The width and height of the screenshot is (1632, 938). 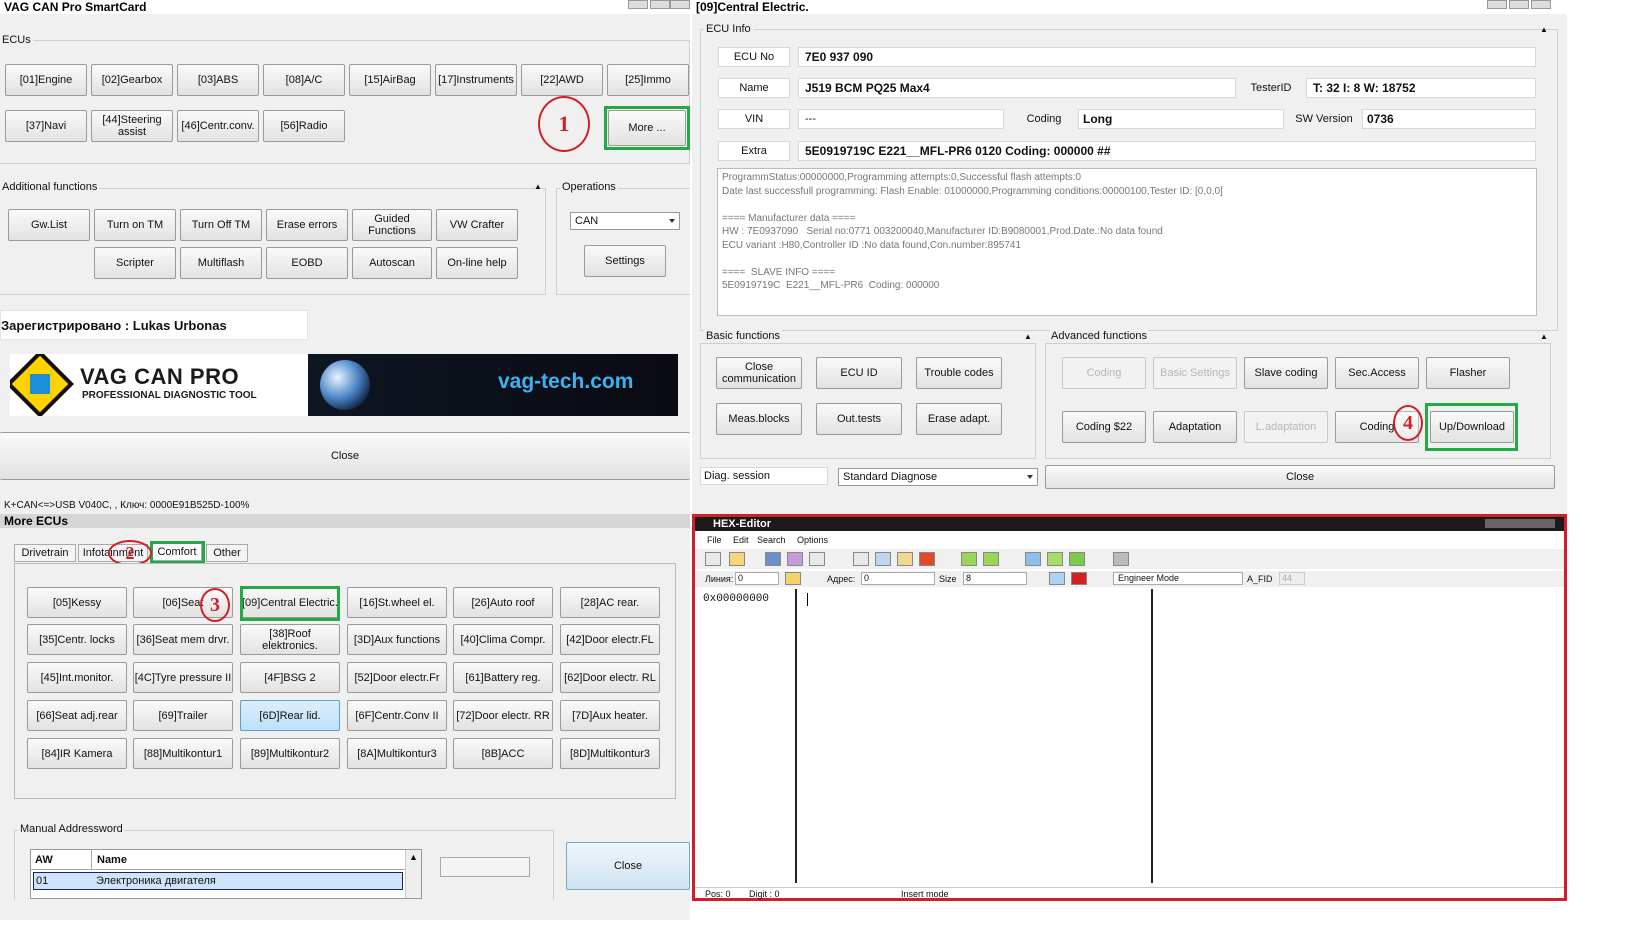 What do you see at coordinates (77, 753) in the screenshot?
I see `more-ecu-button: [84]IR Kamera` at bounding box center [77, 753].